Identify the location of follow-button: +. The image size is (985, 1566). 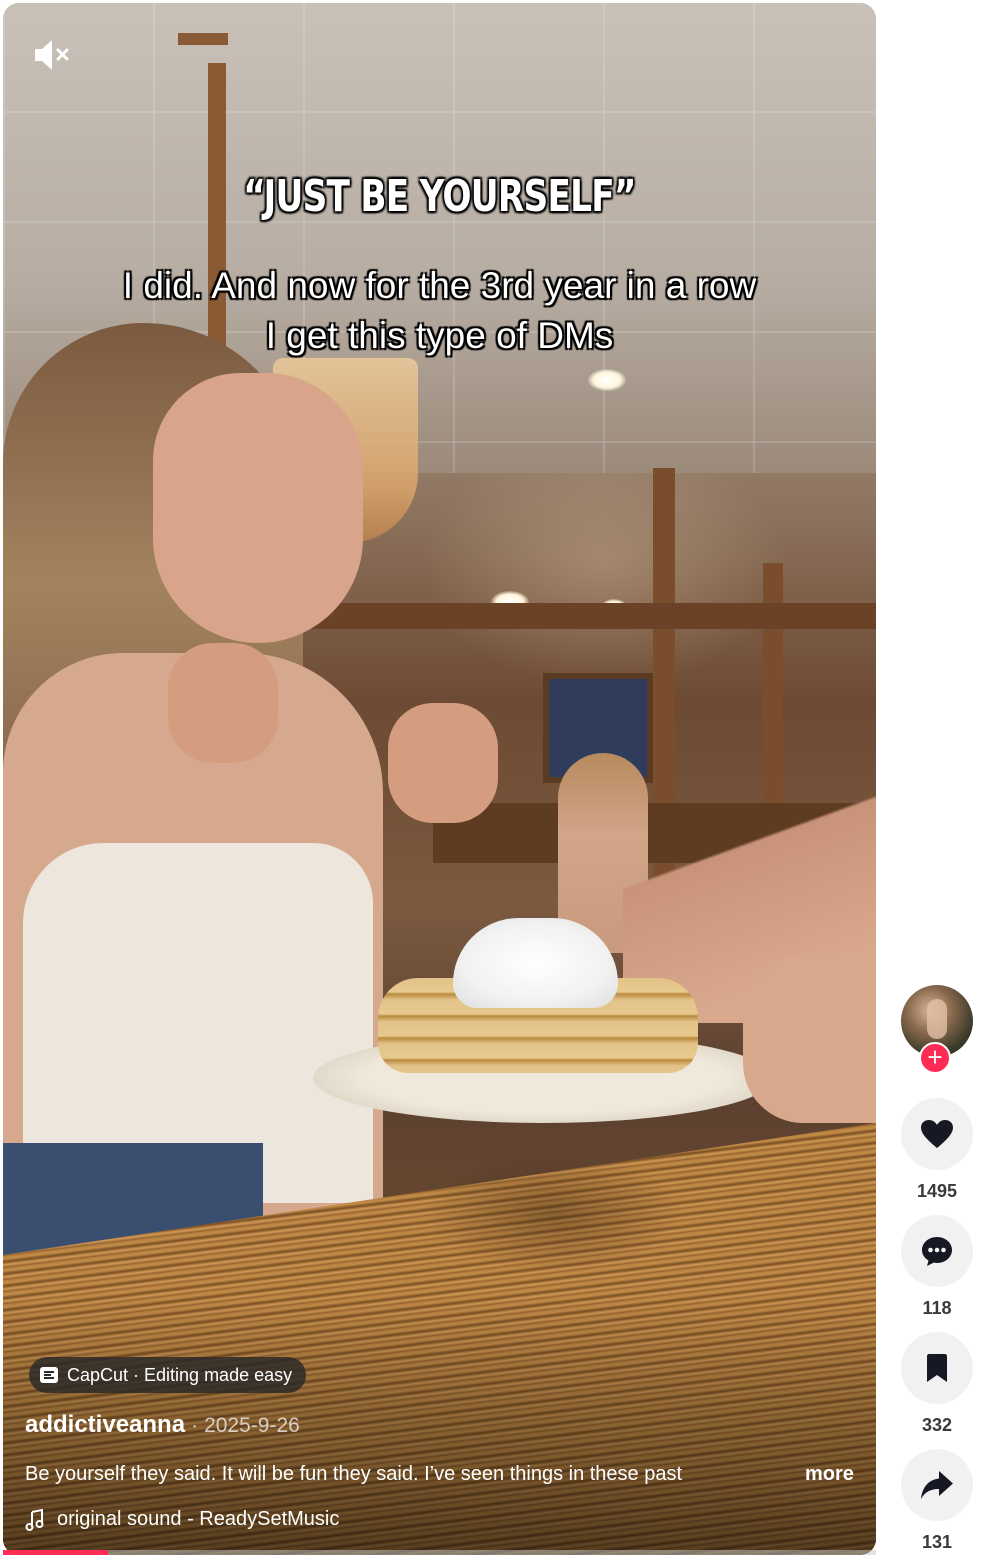
(935, 1058).